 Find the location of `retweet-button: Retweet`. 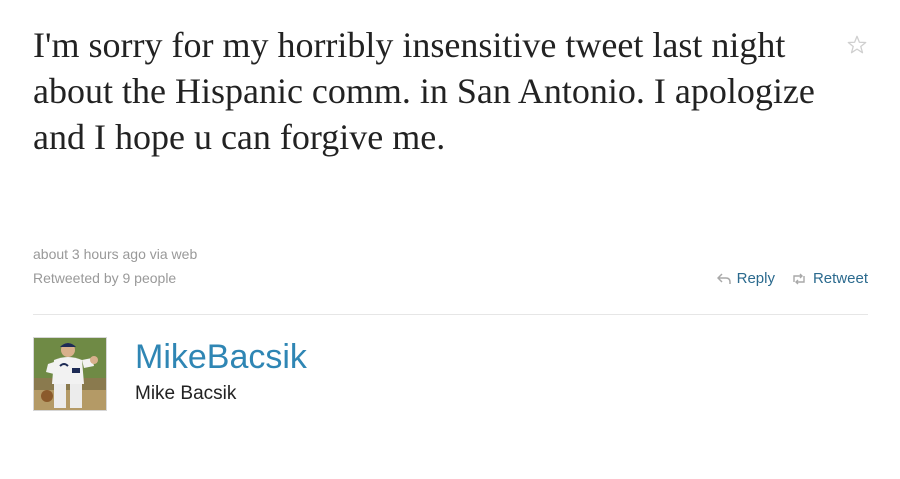

retweet-button: Retweet is located at coordinates (829, 278).